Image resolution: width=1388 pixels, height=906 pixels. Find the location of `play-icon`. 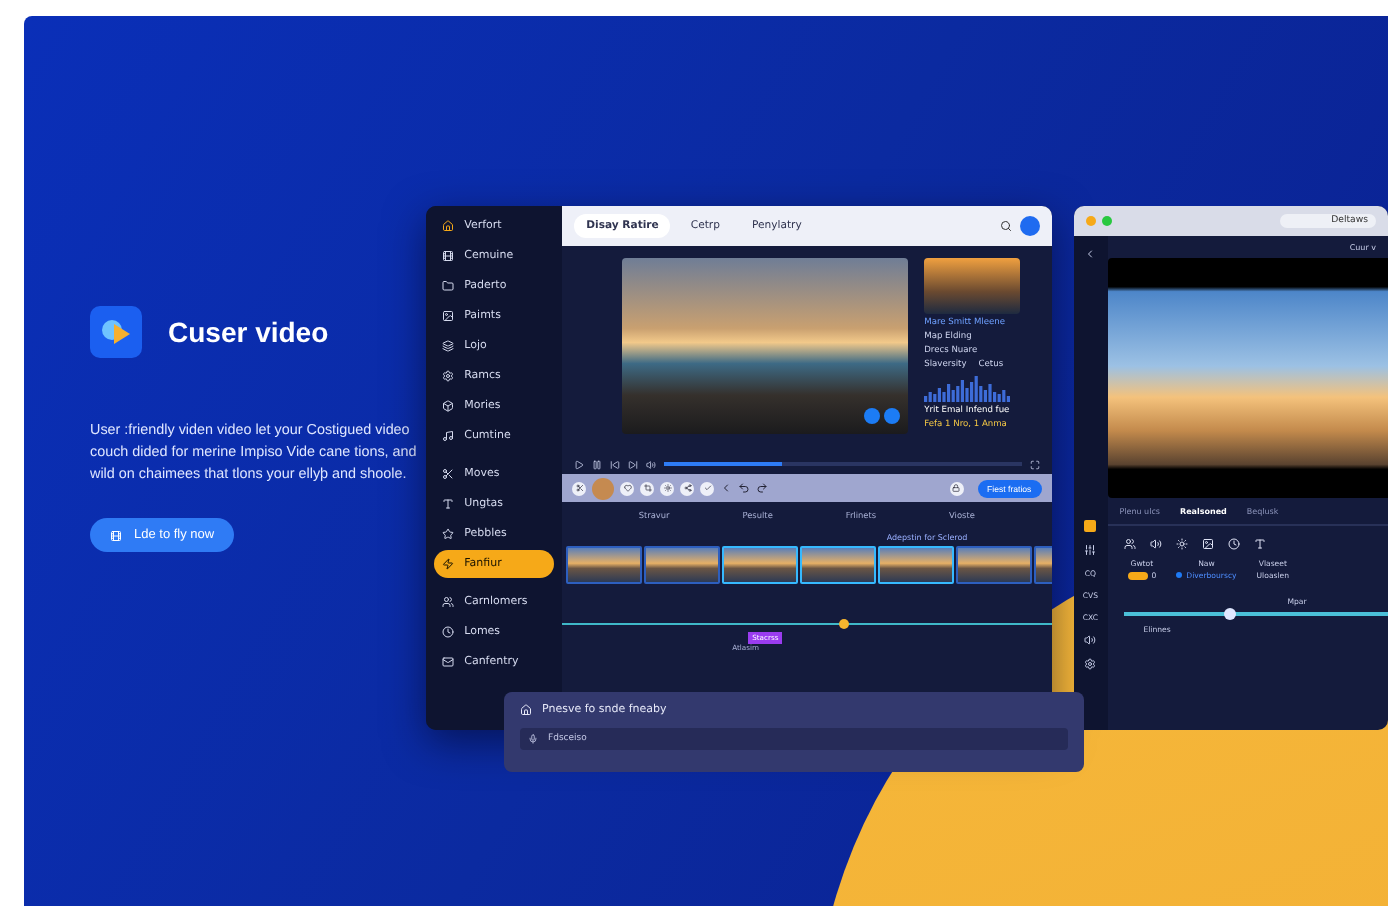

play-icon is located at coordinates (579, 464).